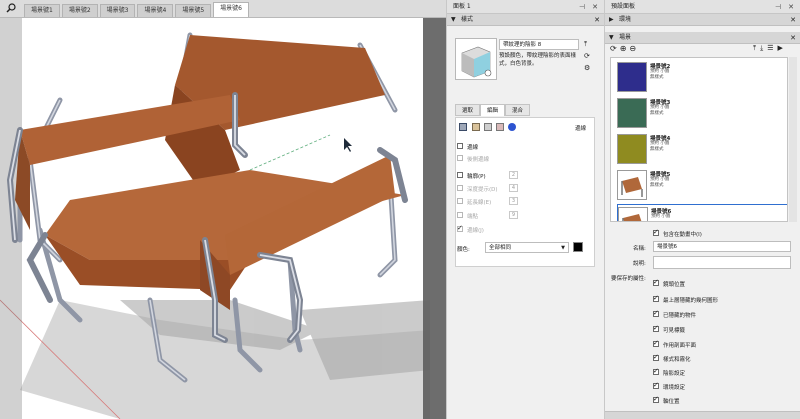 The height and width of the screenshot is (419, 800). Describe the element at coordinates (468, 110) in the screenshot. I see `tab-select: 選取` at that location.